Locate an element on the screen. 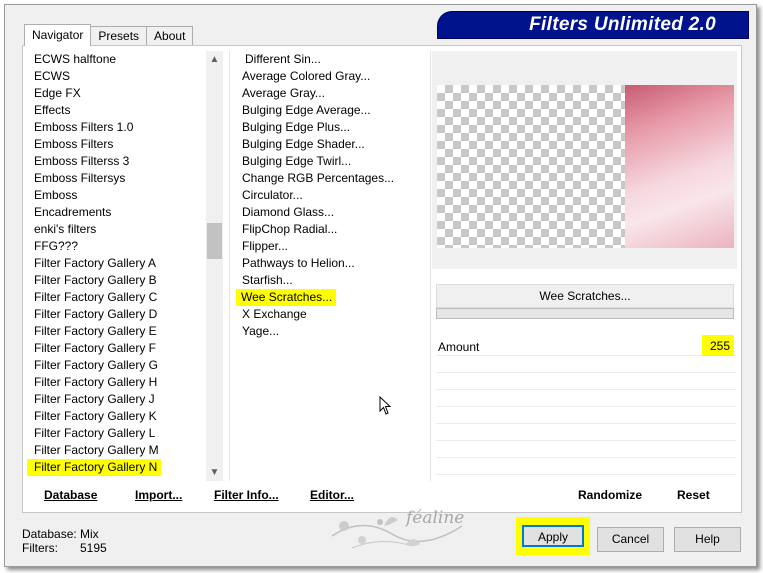  category-item: Encadrements is located at coordinates (117, 212).